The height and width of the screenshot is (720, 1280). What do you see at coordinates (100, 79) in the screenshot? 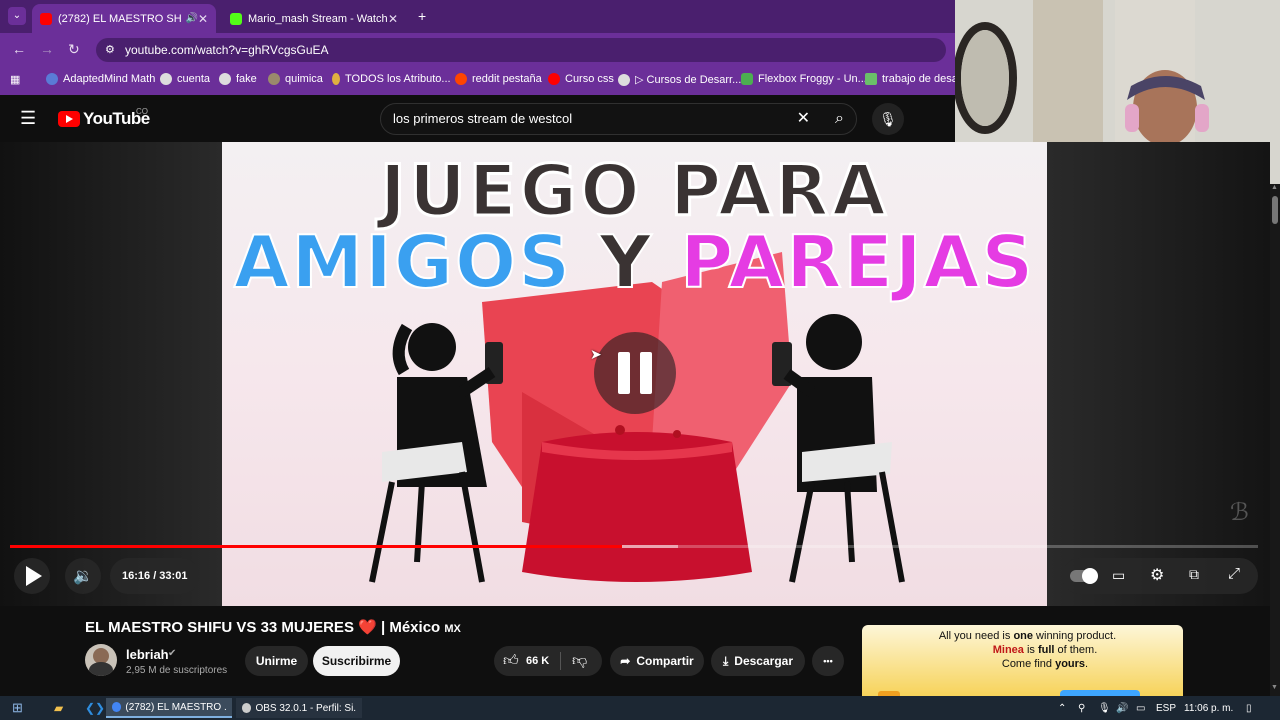
I see `bookmark-item: AdaptedMind Math` at bounding box center [100, 79].